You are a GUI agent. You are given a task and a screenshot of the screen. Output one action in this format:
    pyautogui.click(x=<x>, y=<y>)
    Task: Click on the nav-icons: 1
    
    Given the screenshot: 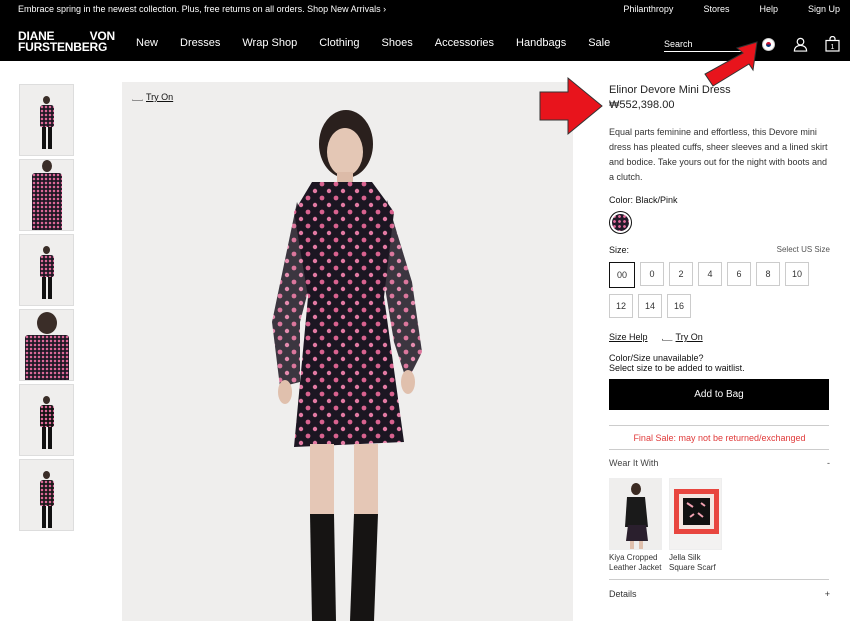 What is the action you would take?
    pyautogui.click(x=800, y=44)
    